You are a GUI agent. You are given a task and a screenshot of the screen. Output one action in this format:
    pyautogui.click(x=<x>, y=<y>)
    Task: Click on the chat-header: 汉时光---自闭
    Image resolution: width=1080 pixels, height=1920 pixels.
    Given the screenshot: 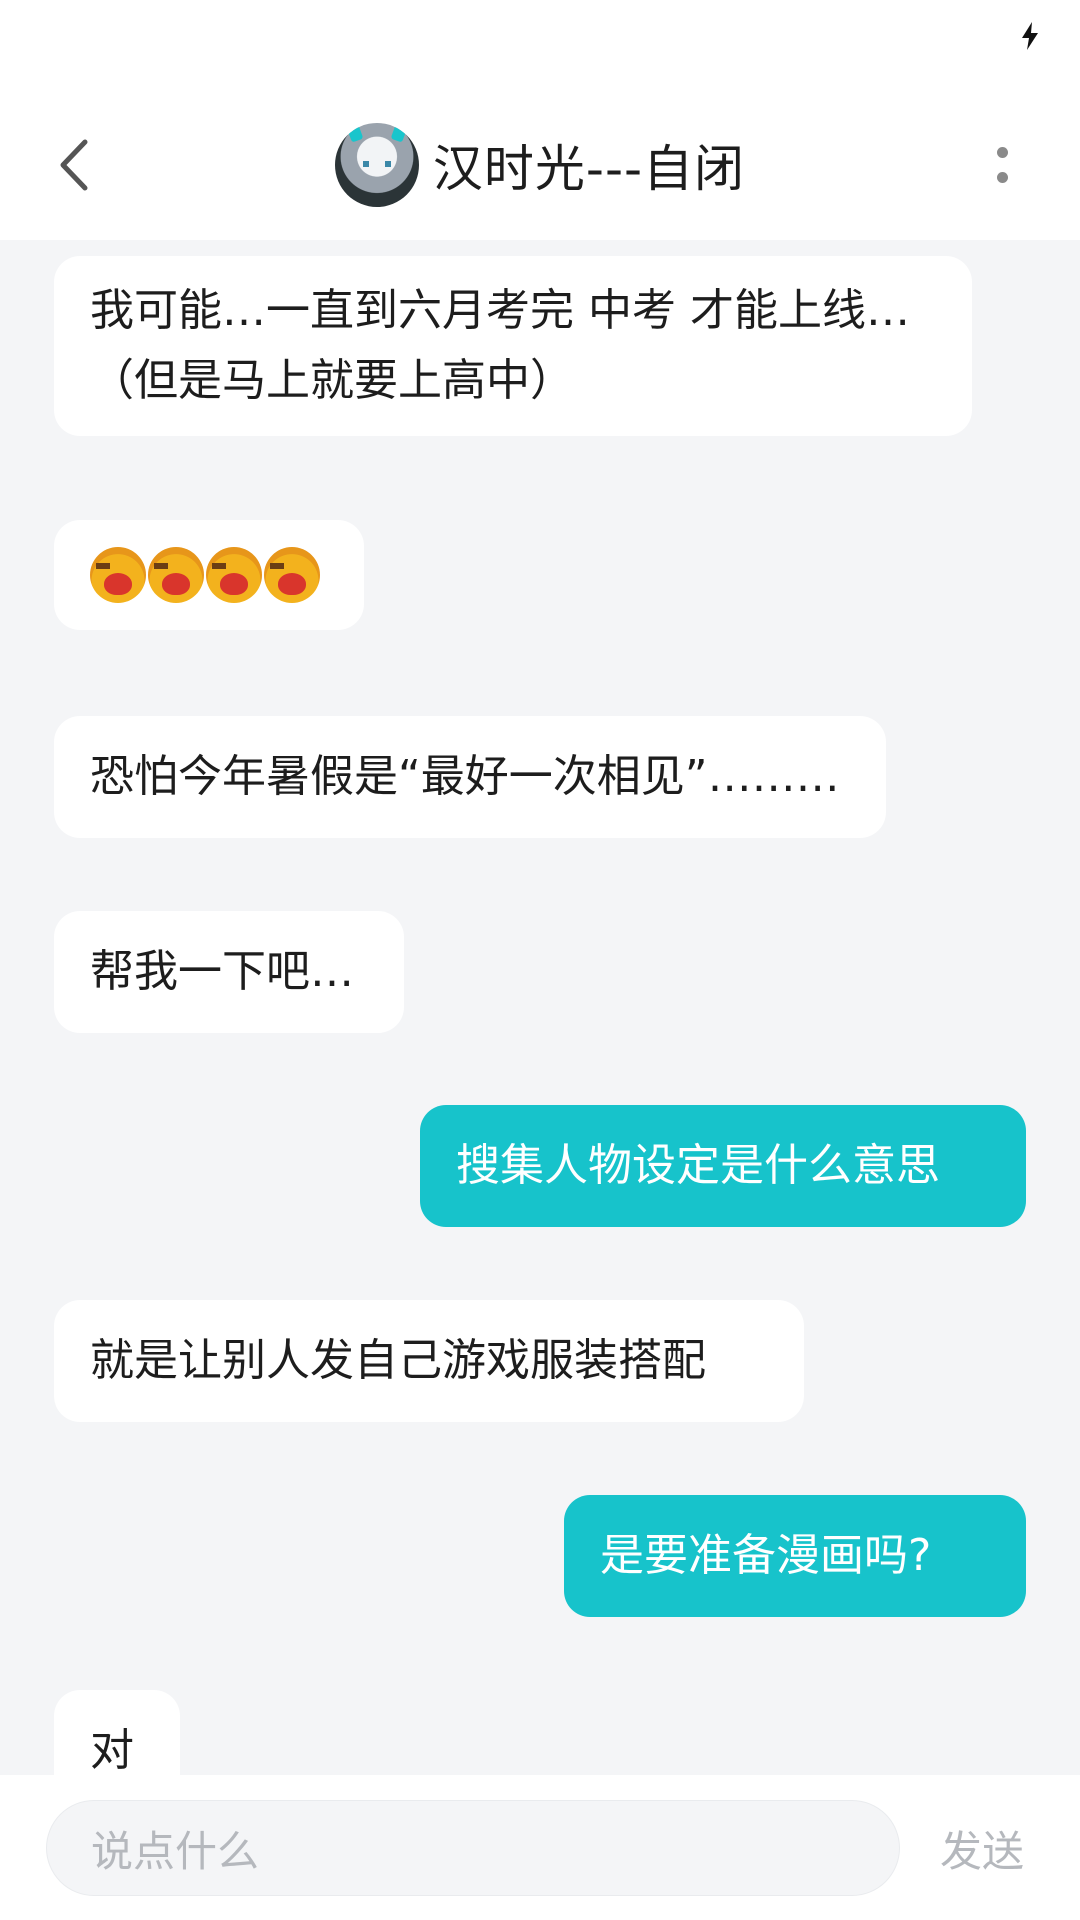 What is the action you would take?
    pyautogui.click(x=540, y=165)
    